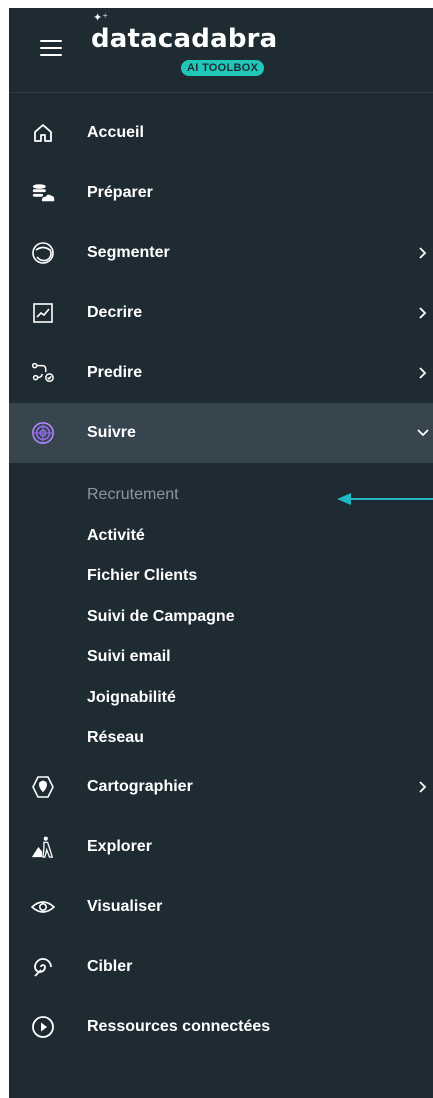 This screenshot has height=1098, width=433. What do you see at coordinates (43, 1027) in the screenshot?
I see `play-circle-icon` at bounding box center [43, 1027].